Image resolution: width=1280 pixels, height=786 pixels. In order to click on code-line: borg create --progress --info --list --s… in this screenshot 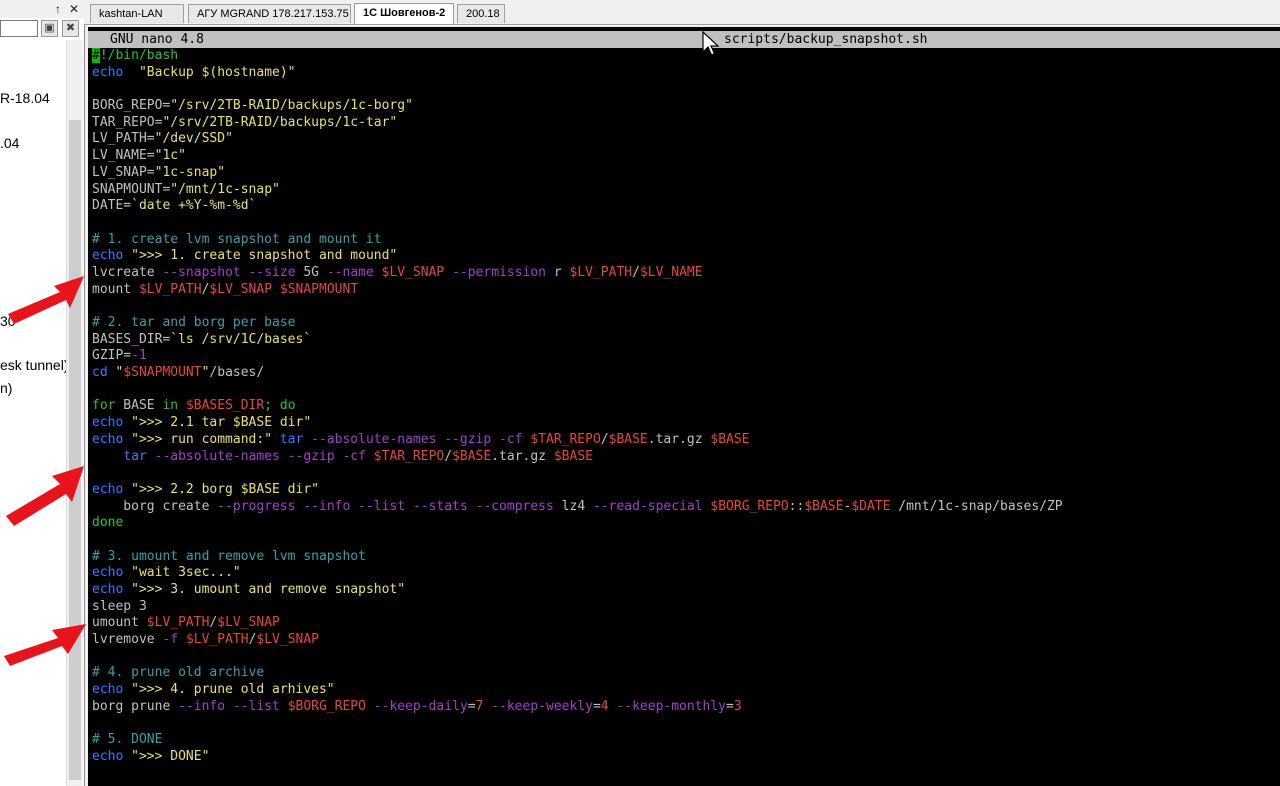, I will do `click(577, 507)`.